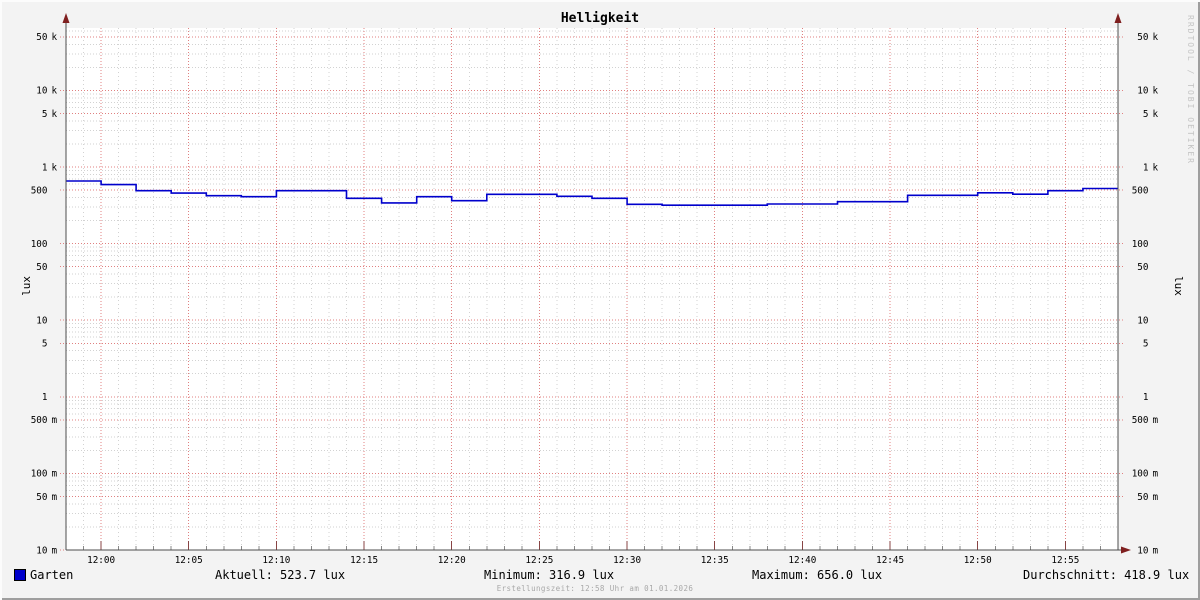 Image resolution: width=1200 pixels, height=600 pixels. Describe the element at coordinates (890, 560) in the screenshot. I see `svg-text: 12:45` at that location.